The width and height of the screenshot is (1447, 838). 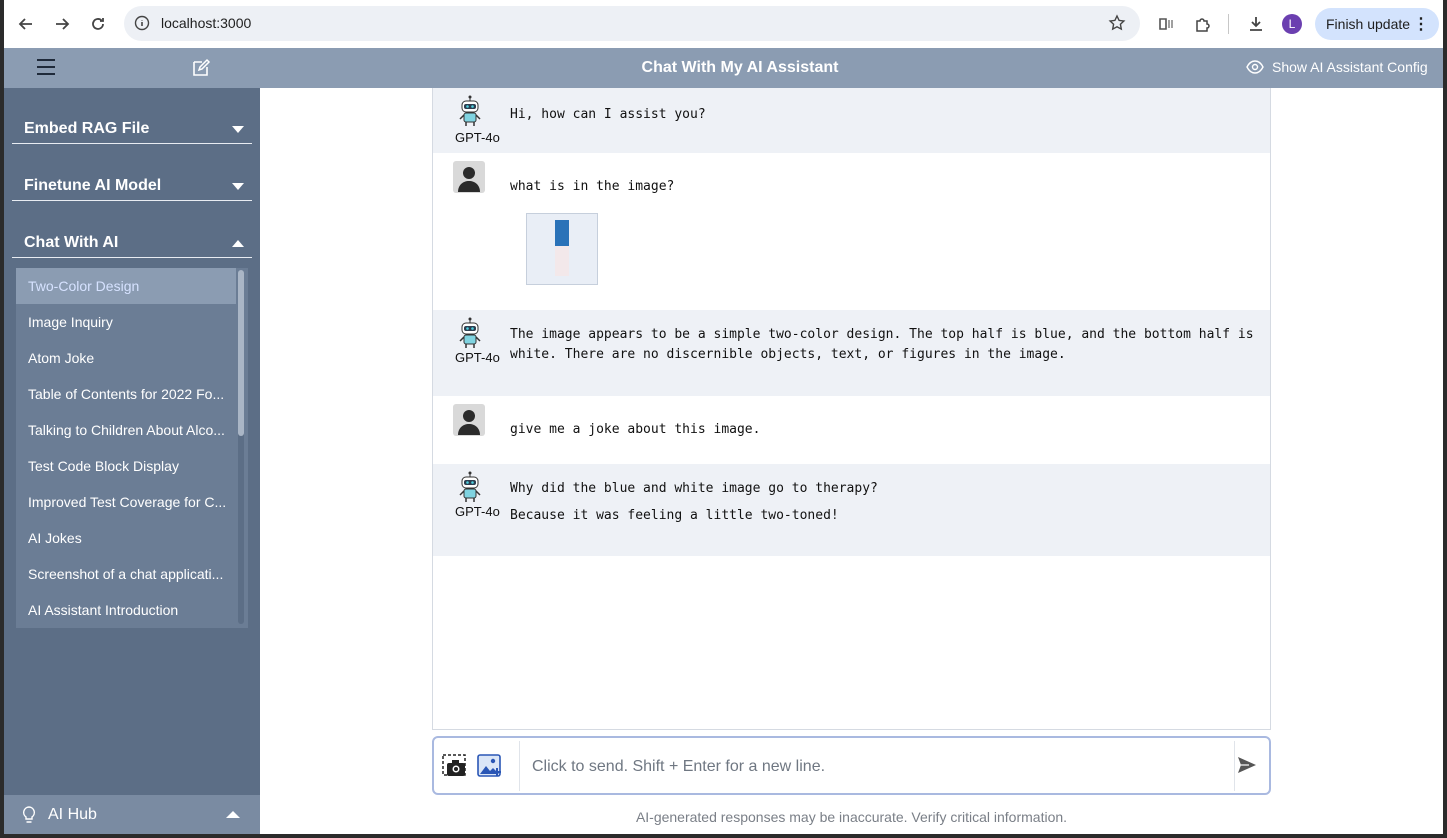 I want to click on tab-search-icon, so click(x=1166, y=24).